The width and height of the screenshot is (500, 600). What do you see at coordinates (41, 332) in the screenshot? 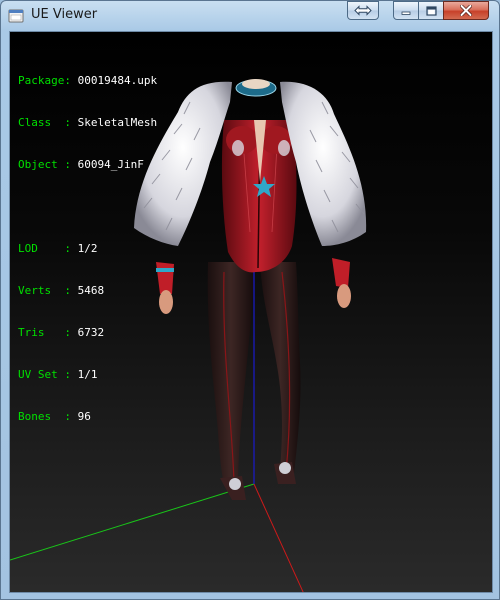
I see `tris-label: Tris` at bounding box center [41, 332].